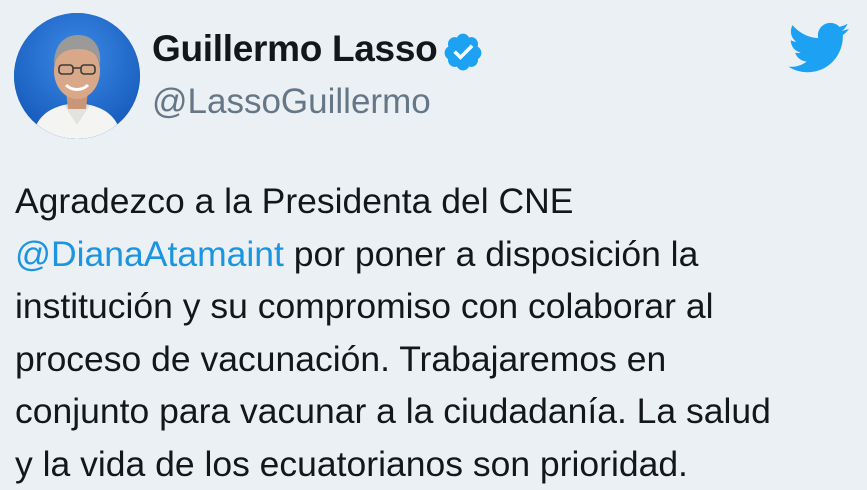 The width and height of the screenshot is (867, 490). I want to click on avatar, so click(77, 76).